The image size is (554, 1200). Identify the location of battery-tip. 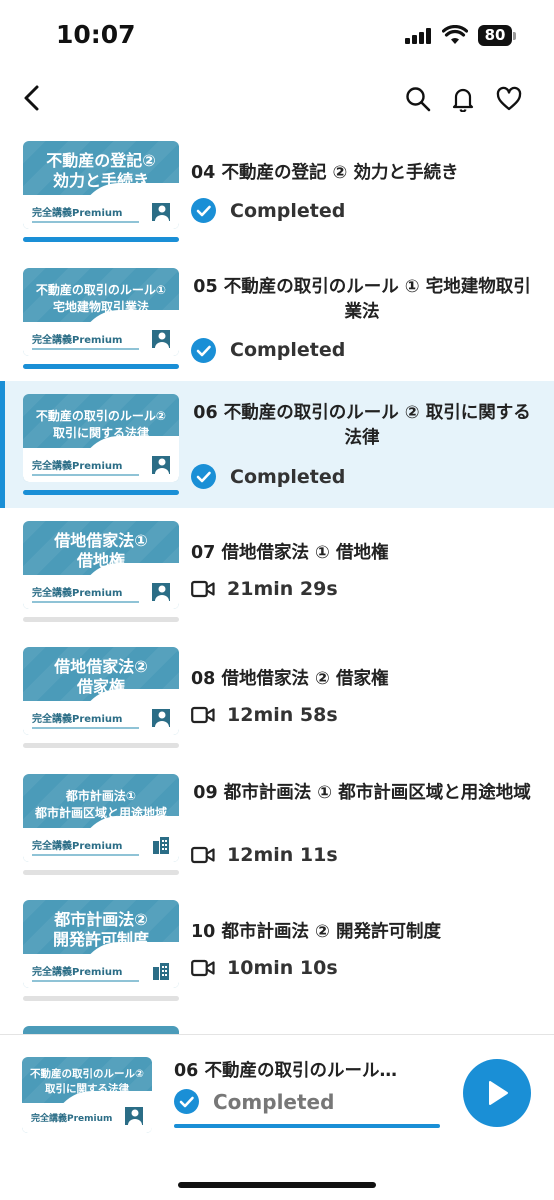
(514, 36).